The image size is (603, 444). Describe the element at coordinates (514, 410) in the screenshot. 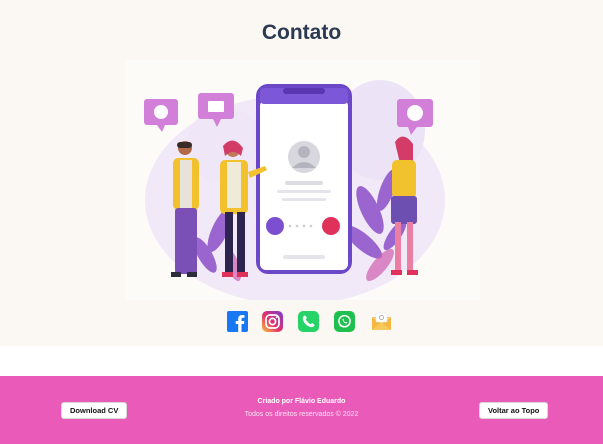

I see `back-to-top-button: Voltar ao Topo` at that location.